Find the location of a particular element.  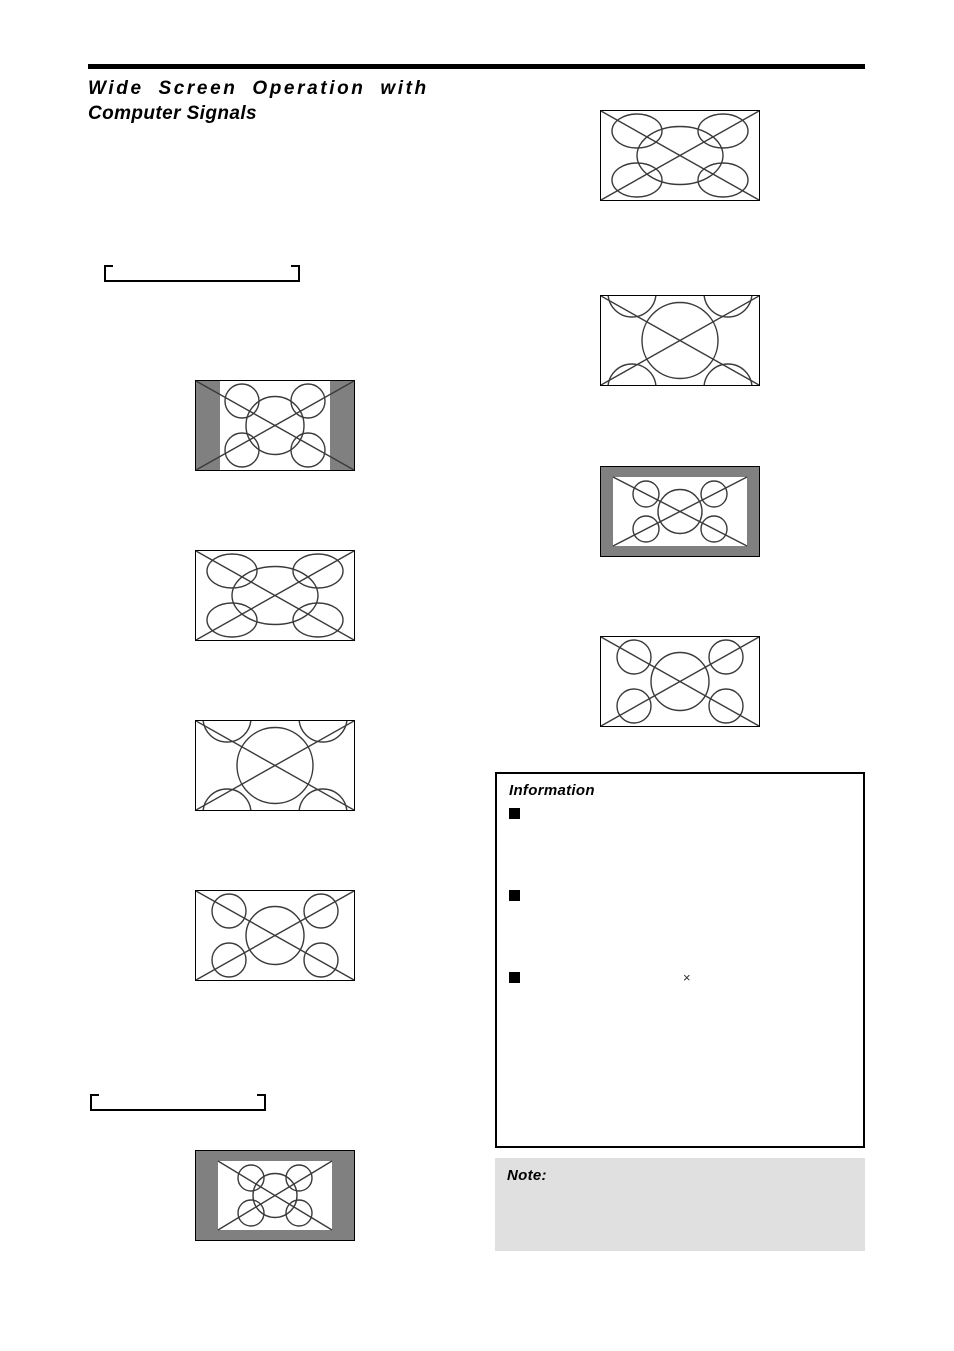

note-title: Note: is located at coordinates (527, 1175).